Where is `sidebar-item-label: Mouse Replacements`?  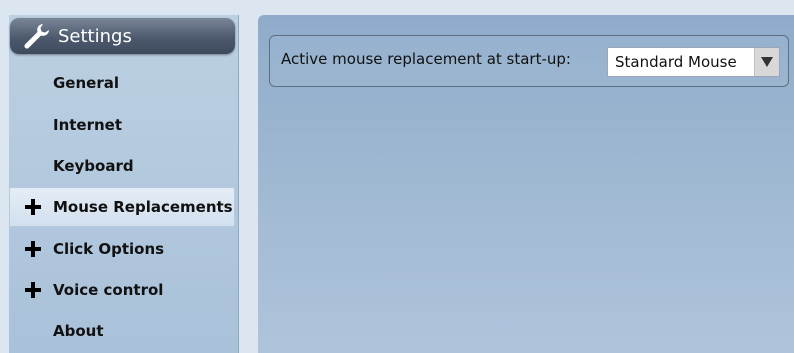
sidebar-item-label: Mouse Replacements is located at coordinates (143, 207).